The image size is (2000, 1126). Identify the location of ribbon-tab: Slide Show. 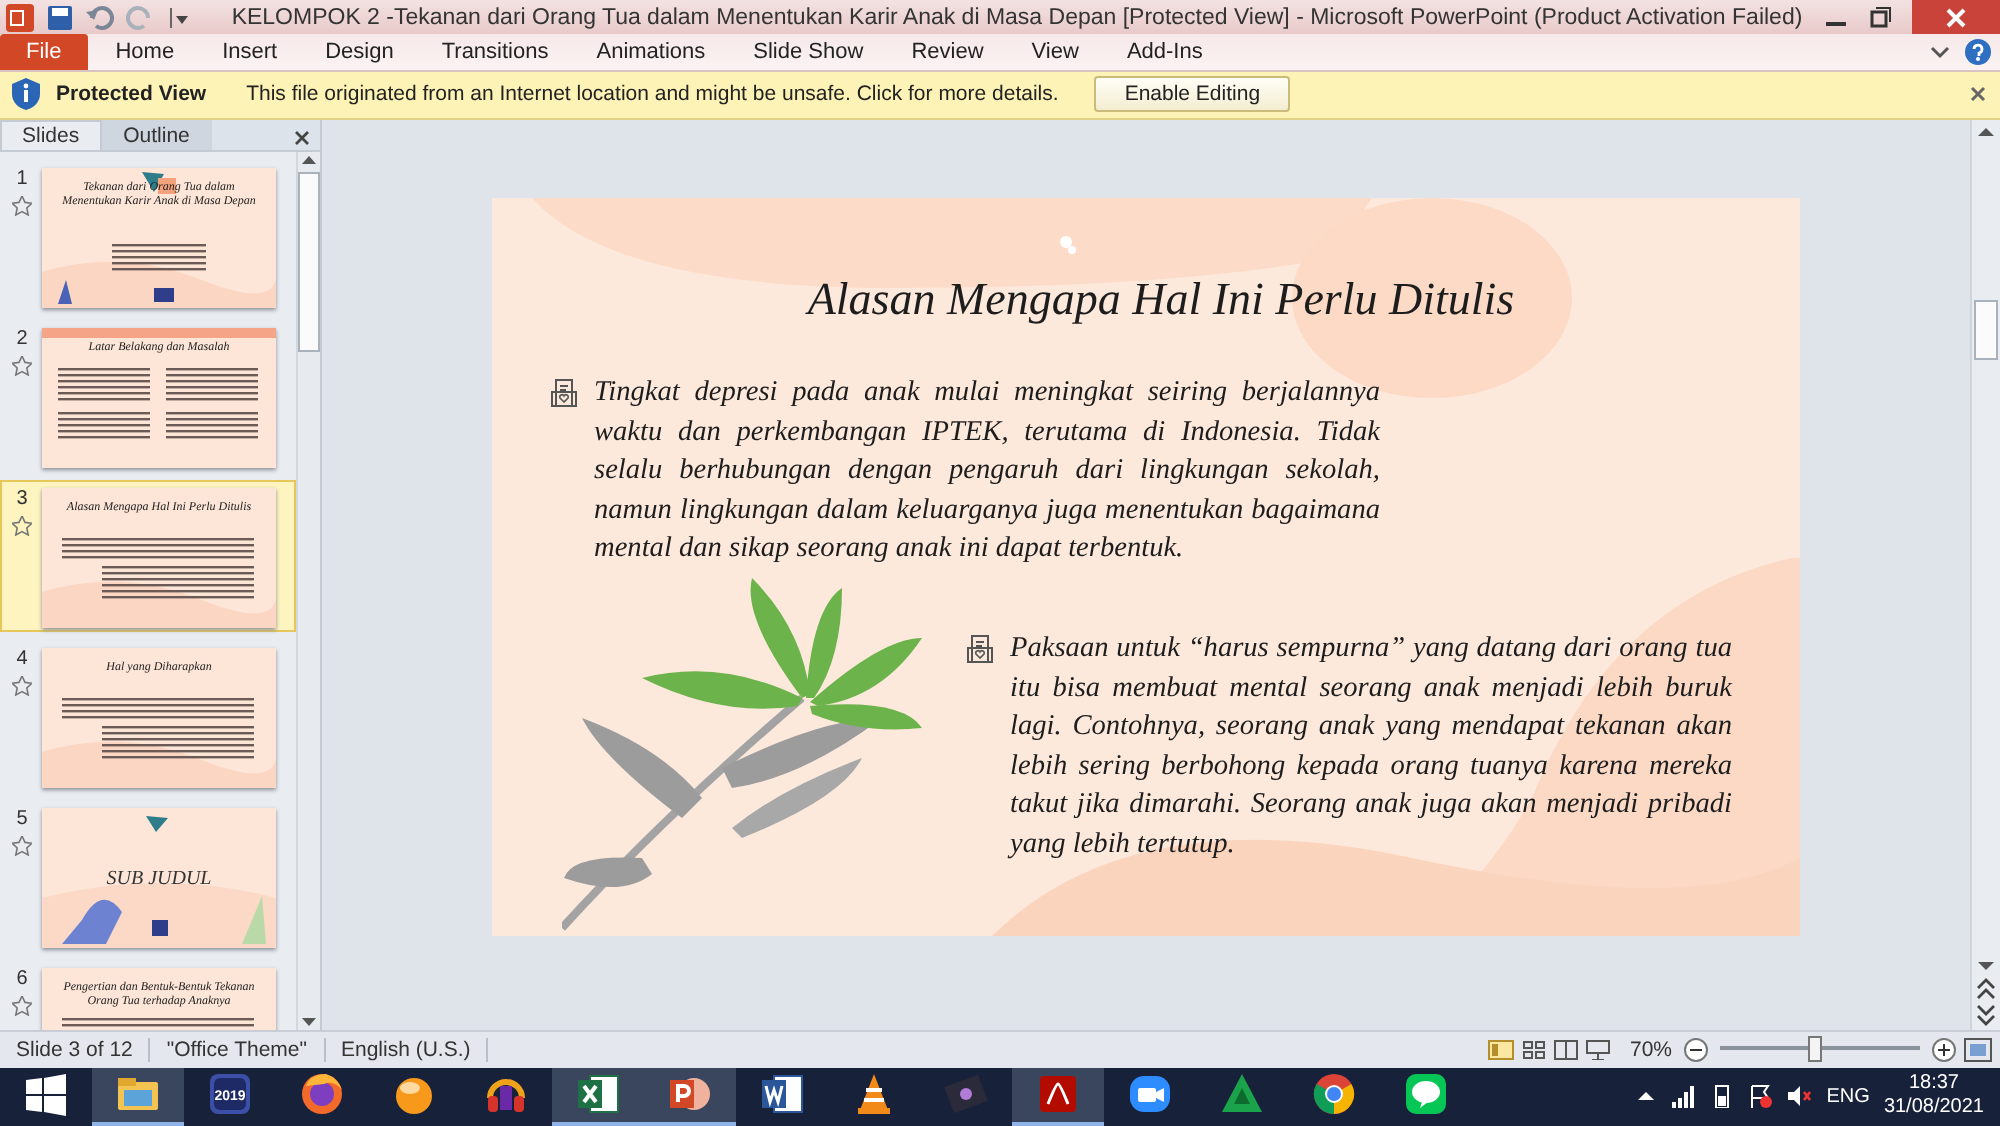
(808, 52).